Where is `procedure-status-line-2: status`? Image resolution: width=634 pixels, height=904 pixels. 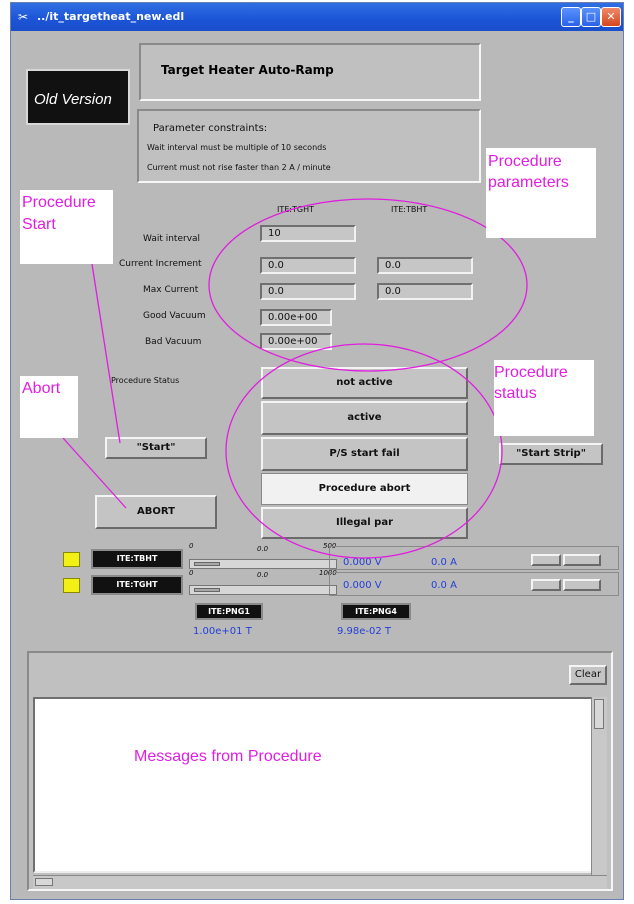 procedure-status-line-2: status is located at coordinates (515, 393).